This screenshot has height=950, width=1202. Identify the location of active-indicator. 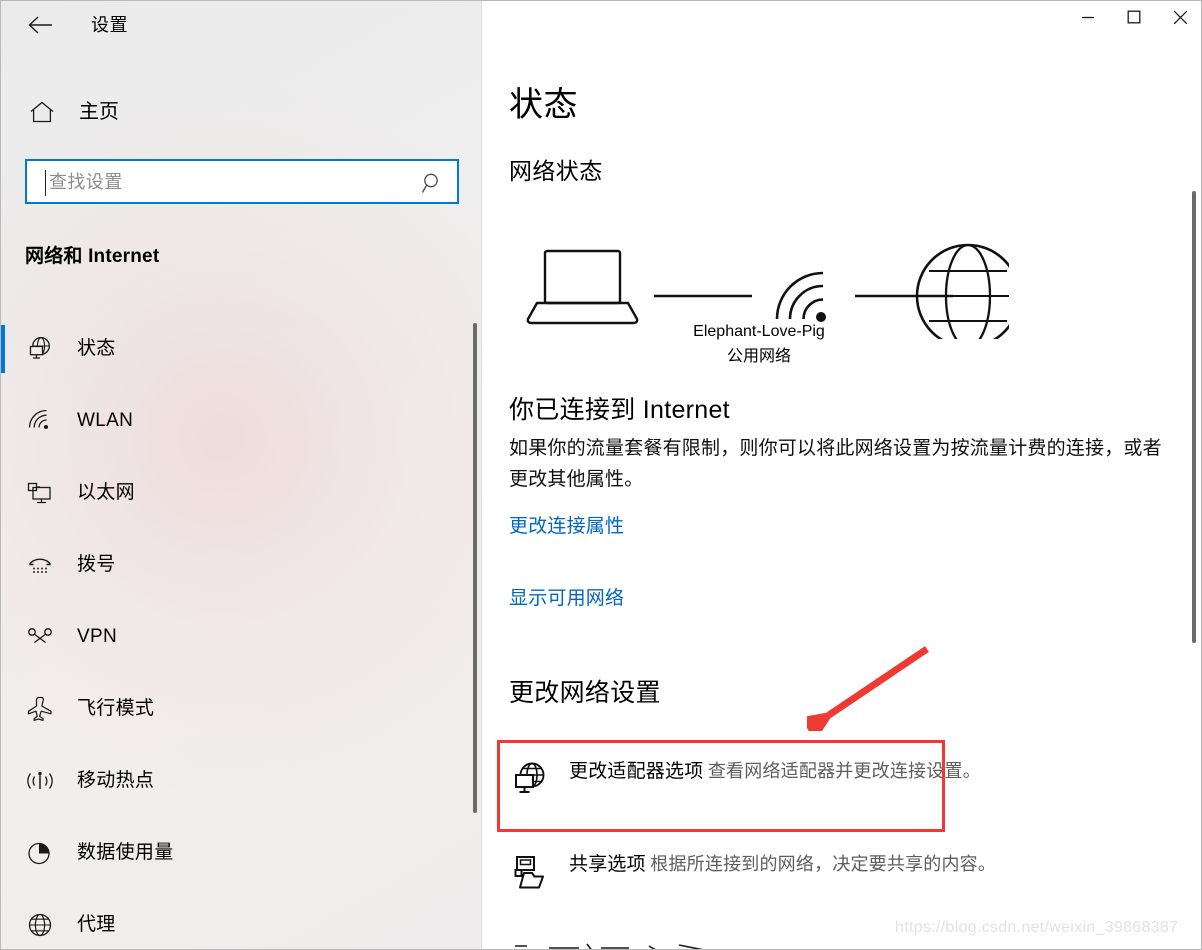
(3, 349).